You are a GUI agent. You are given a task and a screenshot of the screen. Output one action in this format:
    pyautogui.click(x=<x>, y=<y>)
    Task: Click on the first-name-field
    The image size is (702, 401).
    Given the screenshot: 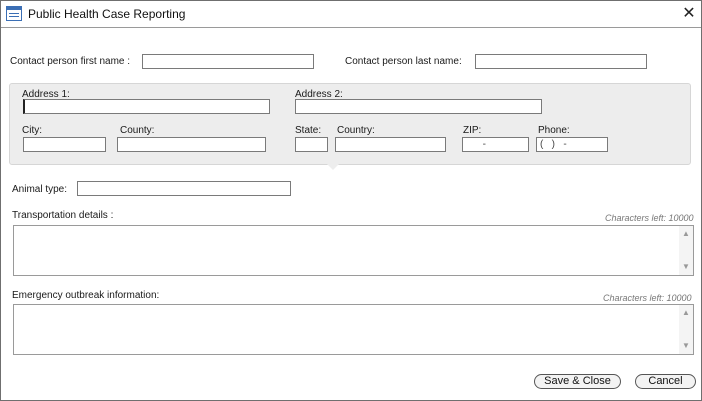 What is the action you would take?
    pyautogui.click(x=228, y=61)
    